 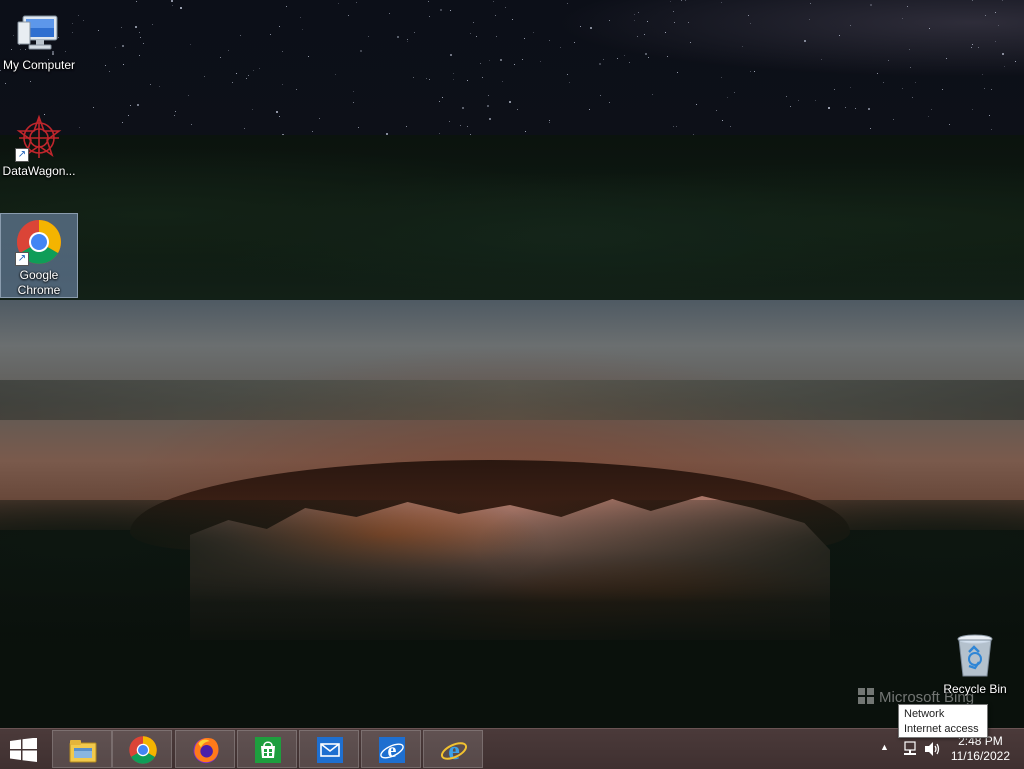 I want to click on desktop-icon-recycle-bin: Recycle Bin, so click(x=975, y=663).